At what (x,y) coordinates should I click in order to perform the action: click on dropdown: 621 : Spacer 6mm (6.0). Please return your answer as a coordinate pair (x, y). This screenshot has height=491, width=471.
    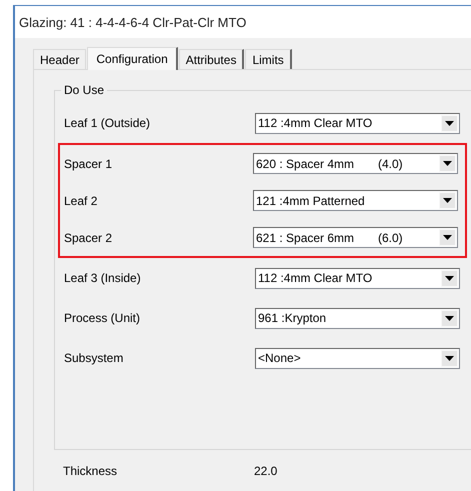
    Looking at the image, I should click on (355, 237).